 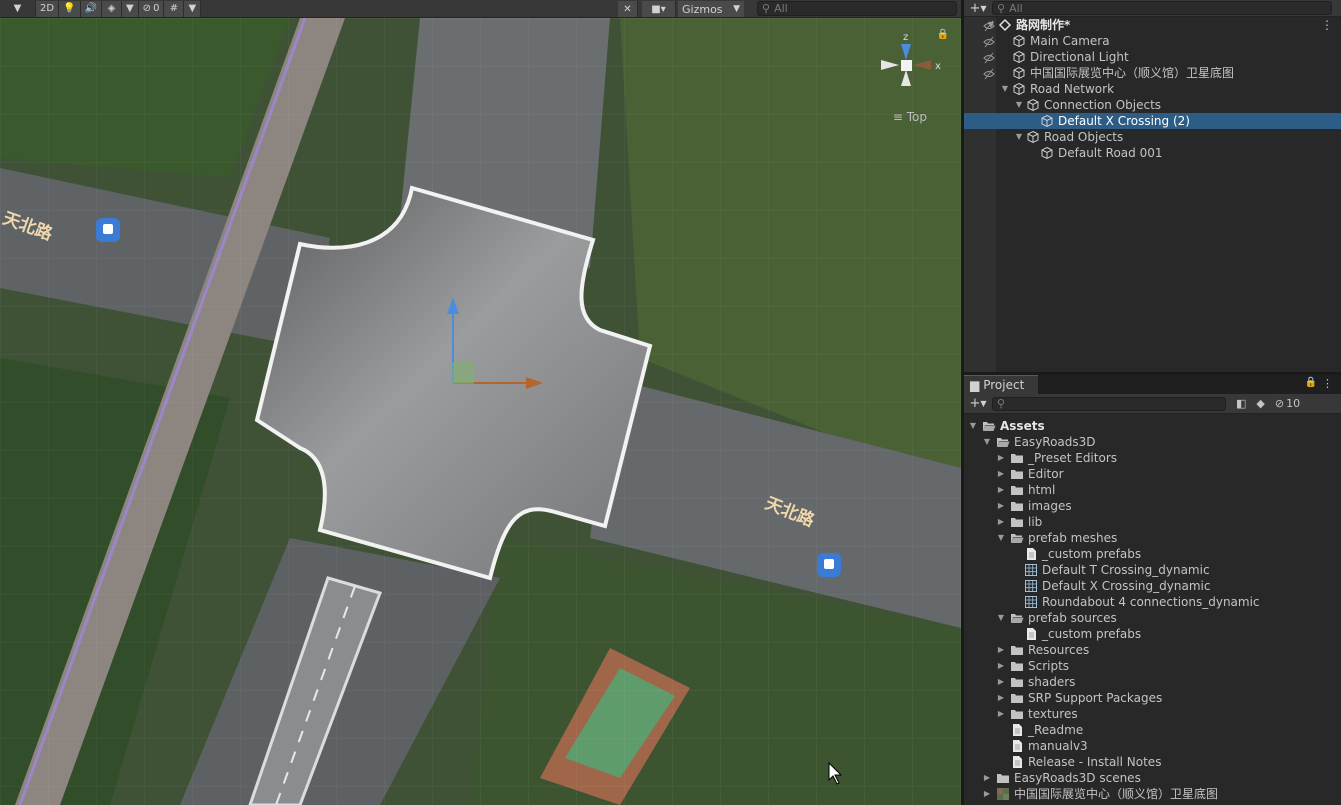 I want to click on filter-by-type-icon: ◧, so click(x=1241, y=403).